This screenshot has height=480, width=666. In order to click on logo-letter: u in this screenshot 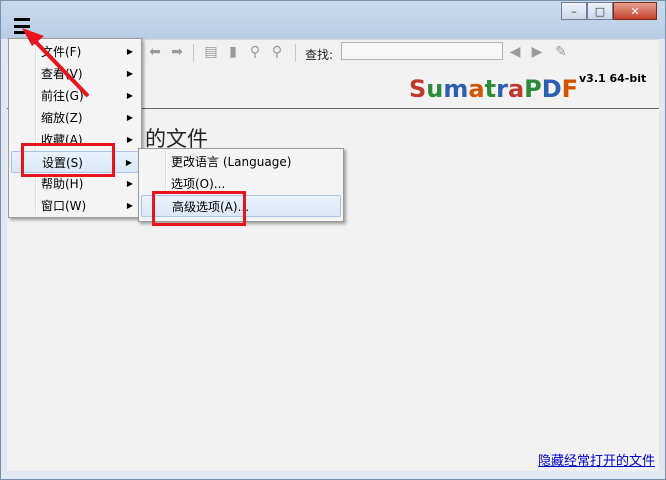, I will do `click(435, 89)`.